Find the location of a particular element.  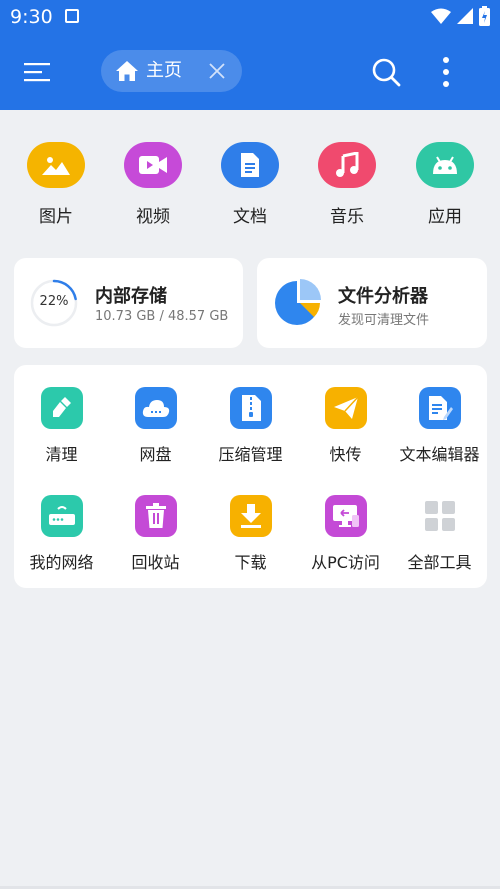

tool-download: 下载 is located at coordinates (250, 540).